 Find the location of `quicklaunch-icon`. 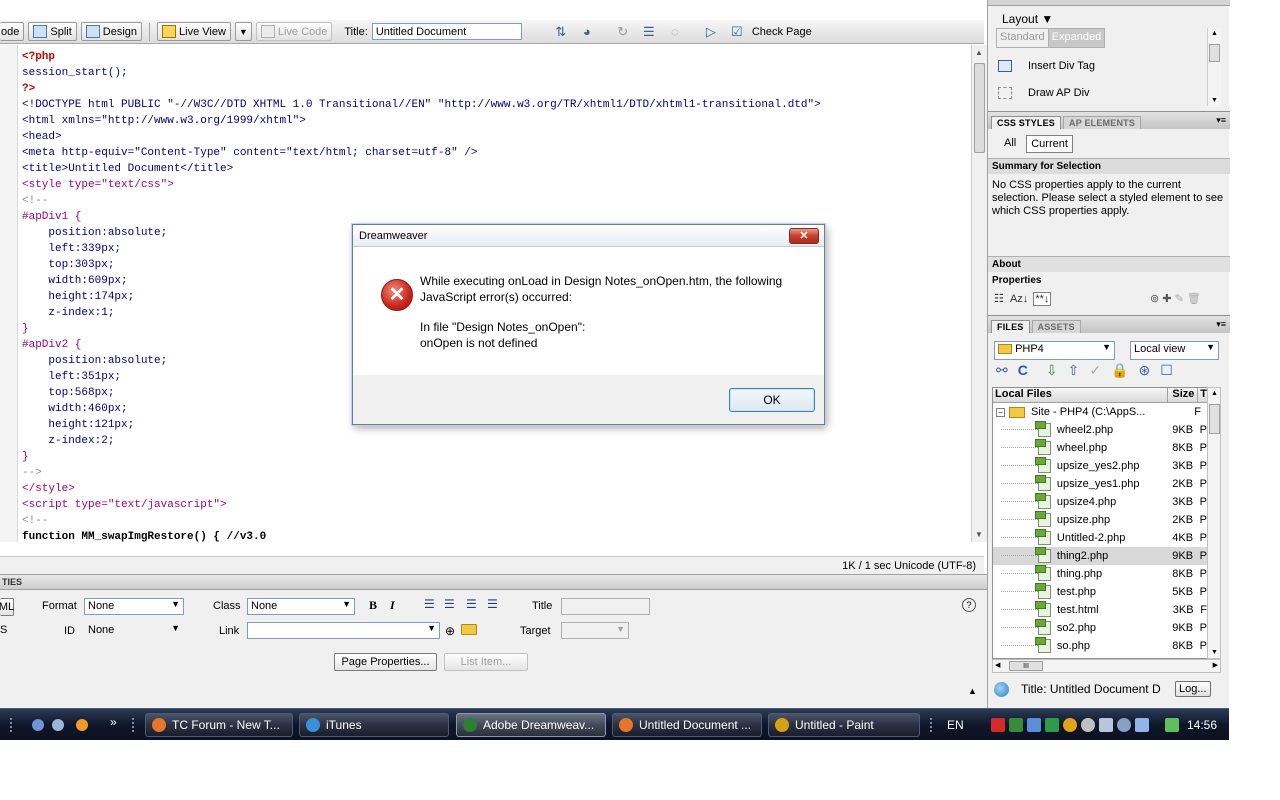

quicklaunch-icon is located at coordinates (82, 725).